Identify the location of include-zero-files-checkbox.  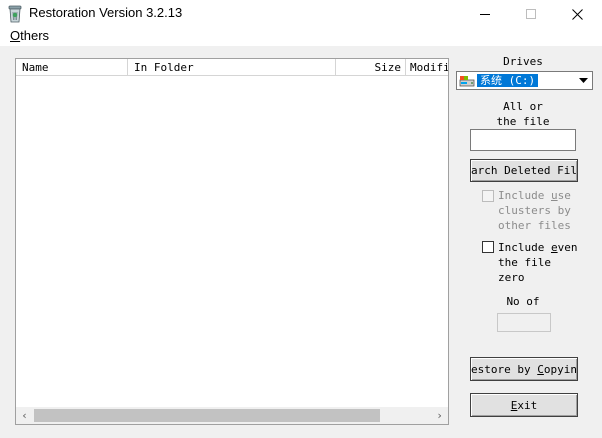
(488, 247).